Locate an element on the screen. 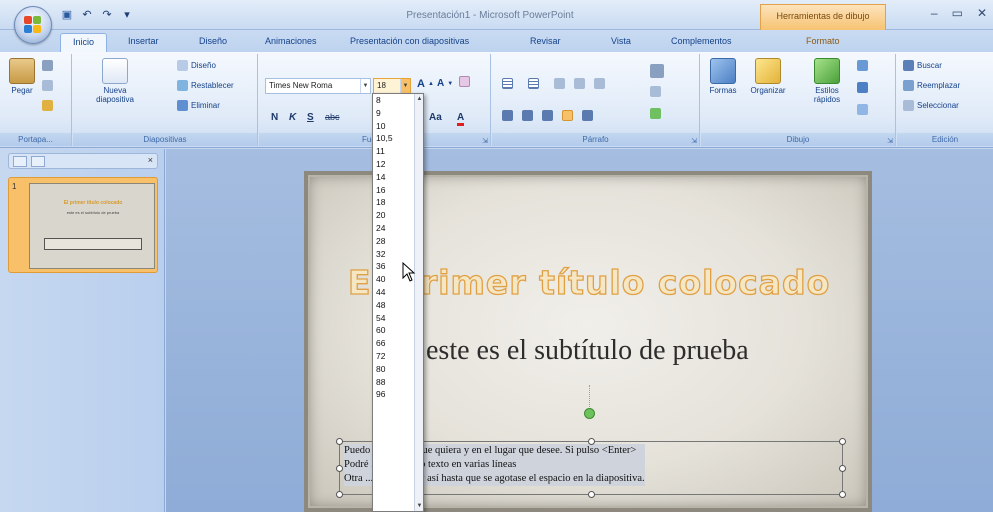  shapes-icon is located at coordinates (723, 71).